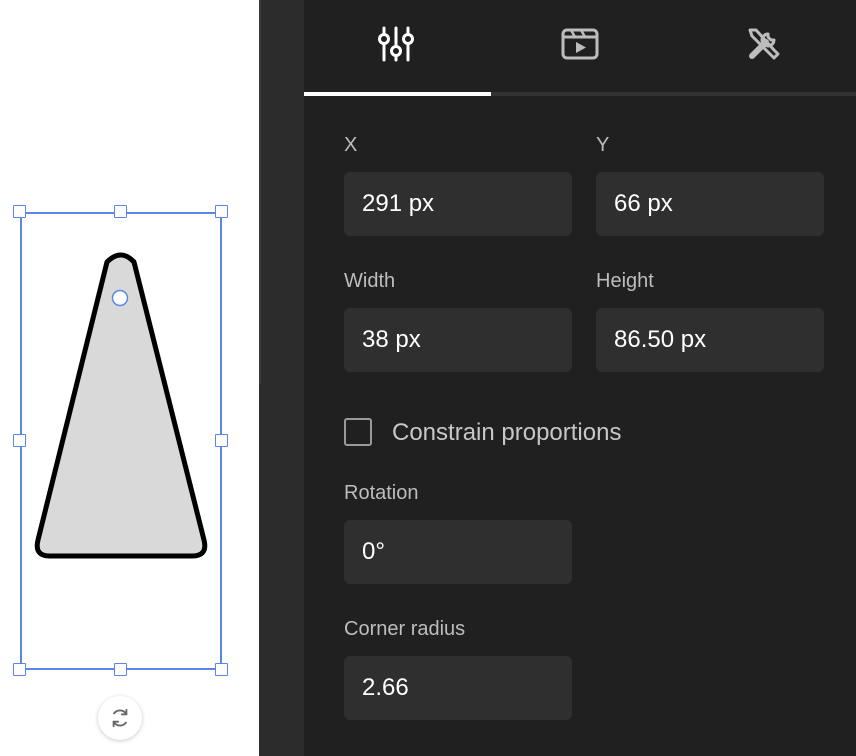  Describe the element at coordinates (458, 552) in the screenshot. I see `rotation-input: 0°` at that location.